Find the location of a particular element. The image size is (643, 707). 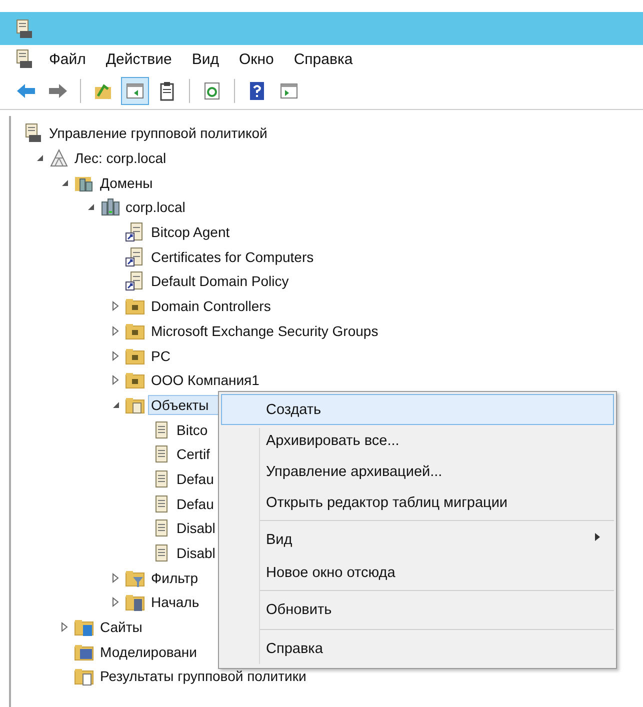

tree-item: Моделировани is located at coordinates (148, 652).